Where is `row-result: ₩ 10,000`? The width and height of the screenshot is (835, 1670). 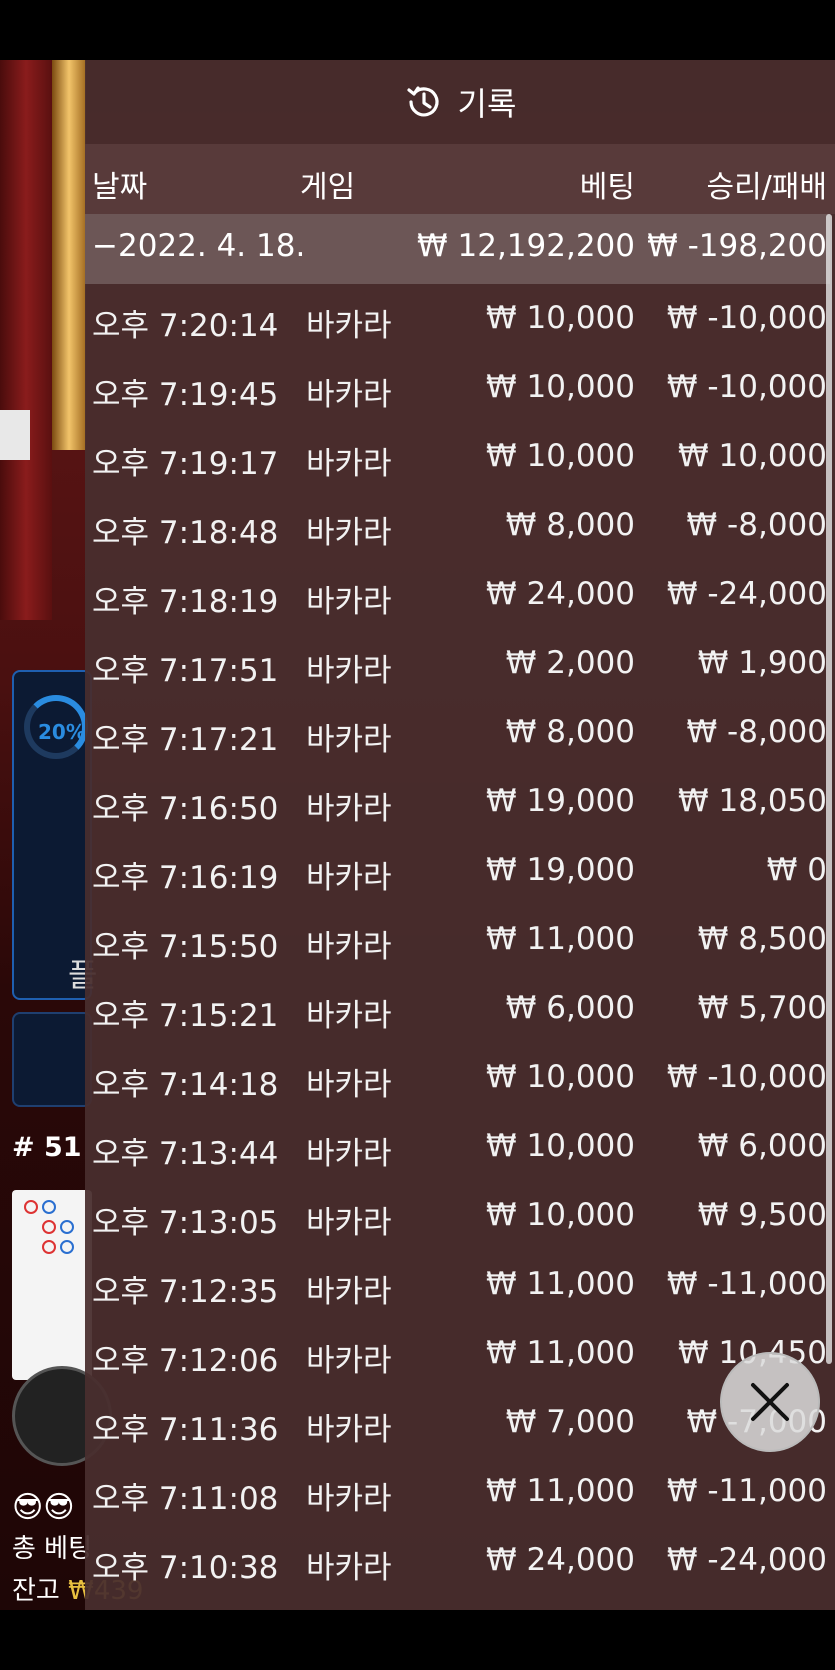
row-result: ₩ 10,000 is located at coordinates (752, 456).